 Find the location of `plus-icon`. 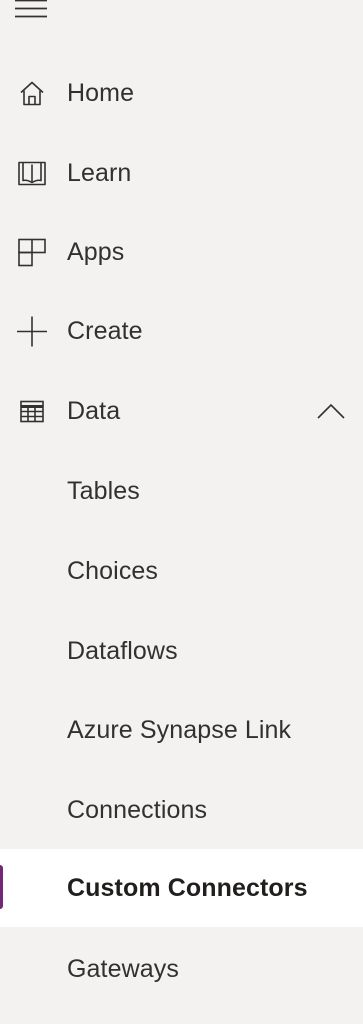

plus-icon is located at coordinates (31, 331).